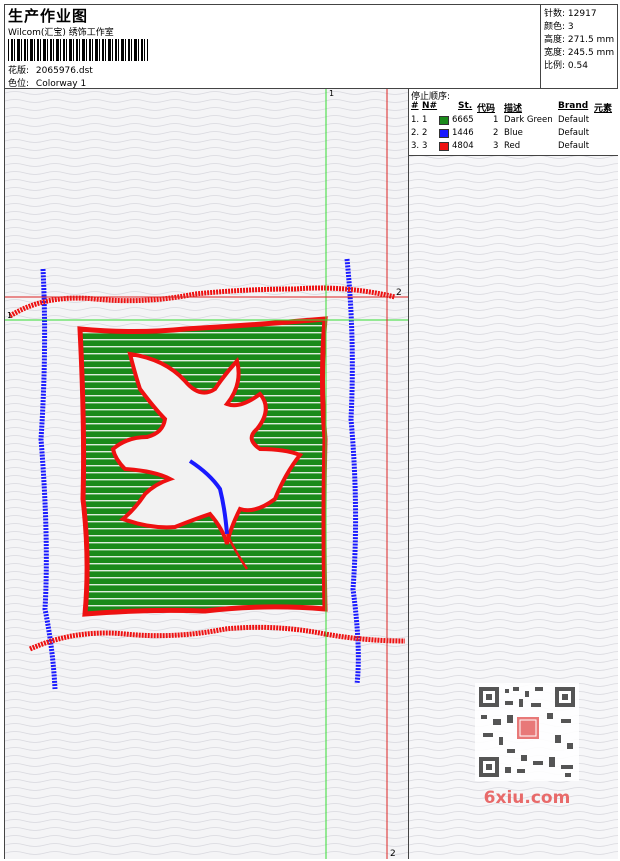 Image resolution: width=620 pixels, height=861 pixels. I want to click on col-brand: Brand, so click(573, 106).